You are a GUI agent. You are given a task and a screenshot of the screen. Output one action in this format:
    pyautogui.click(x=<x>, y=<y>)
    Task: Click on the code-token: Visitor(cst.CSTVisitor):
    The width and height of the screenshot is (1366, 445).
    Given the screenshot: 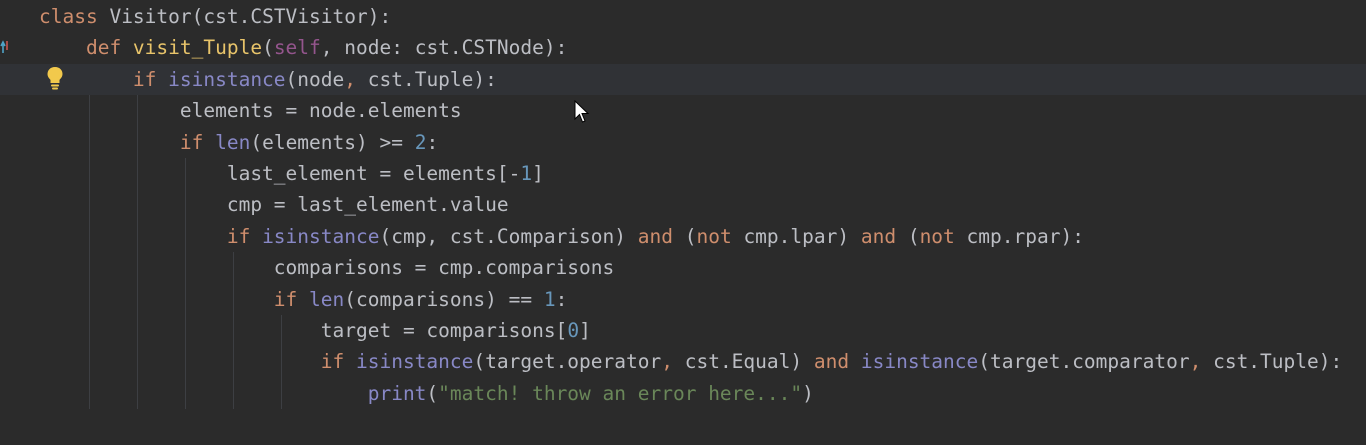 What is the action you would take?
    pyautogui.click(x=250, y=16)
    